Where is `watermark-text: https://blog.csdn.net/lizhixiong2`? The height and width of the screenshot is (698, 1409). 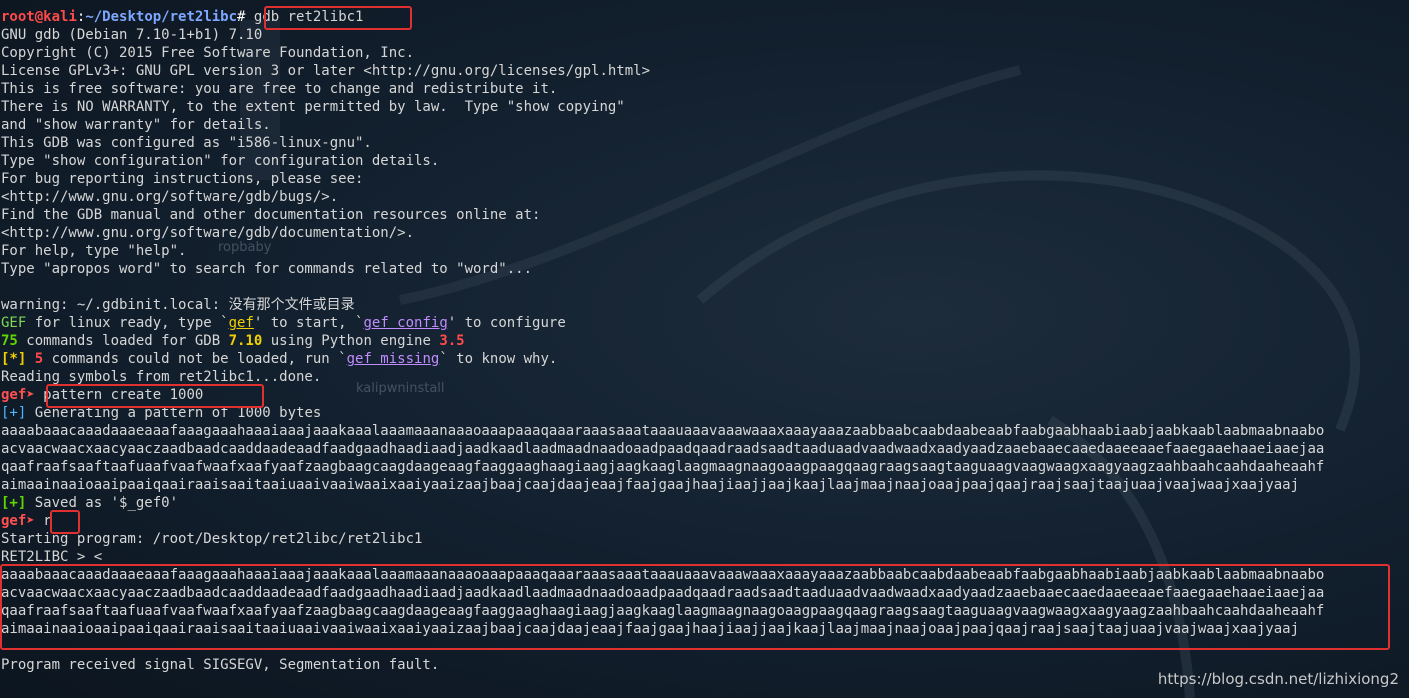
watermark-text: https://blog.csdn.net/lizhixiong2 is located at coordinates (1278, 679).